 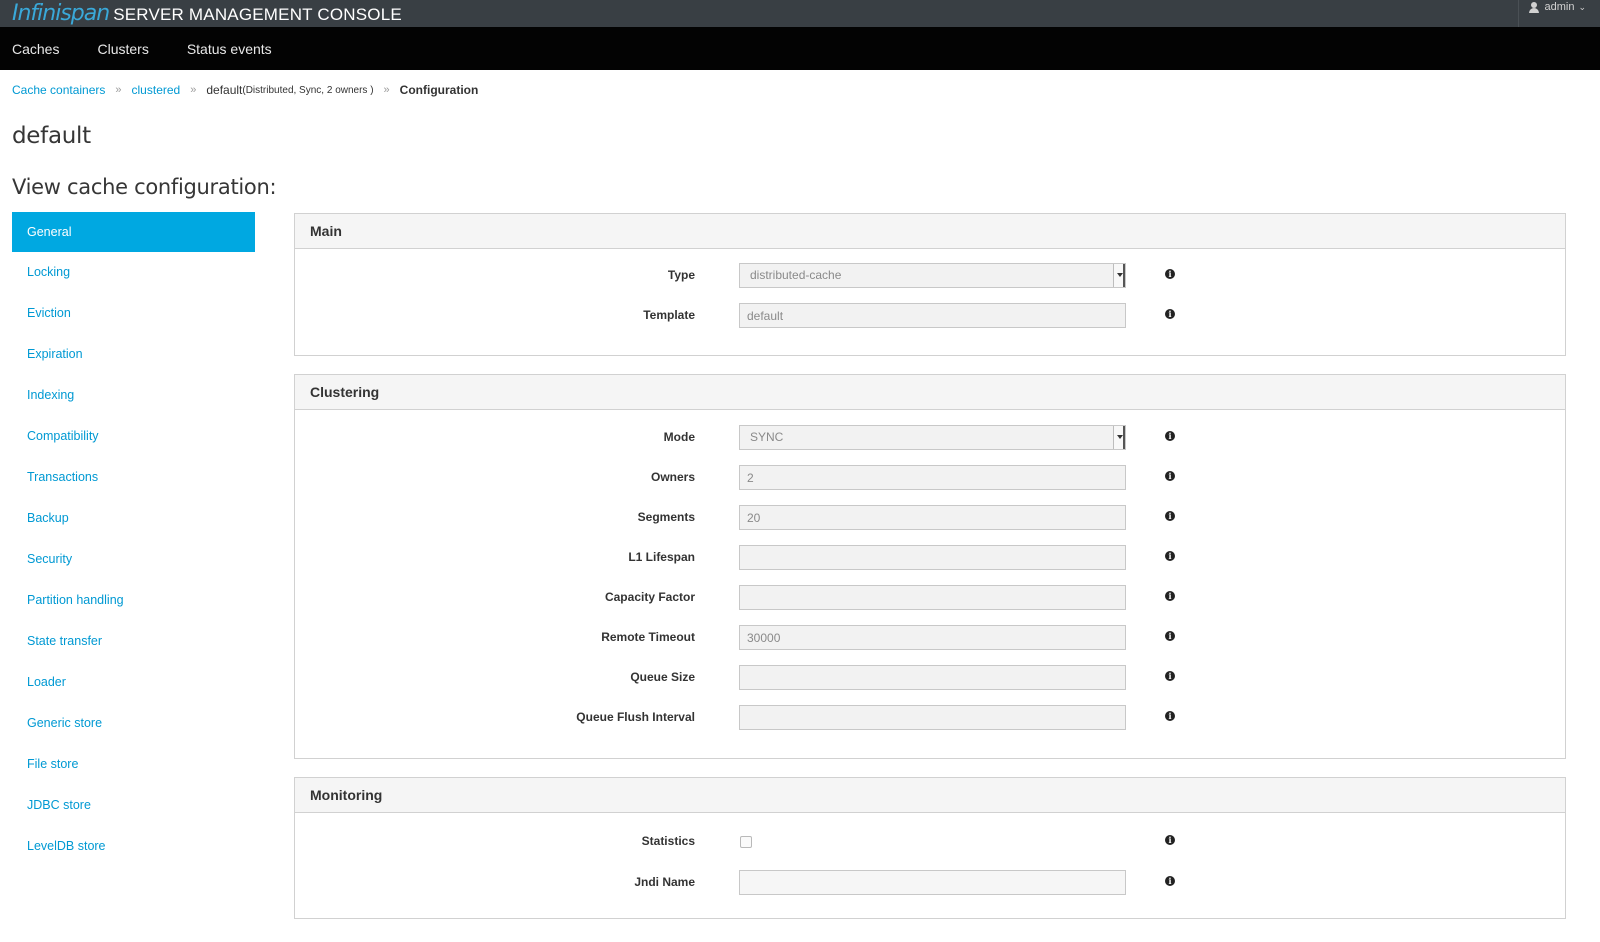 I want to click on owners-input, so click(x=932, y=477).